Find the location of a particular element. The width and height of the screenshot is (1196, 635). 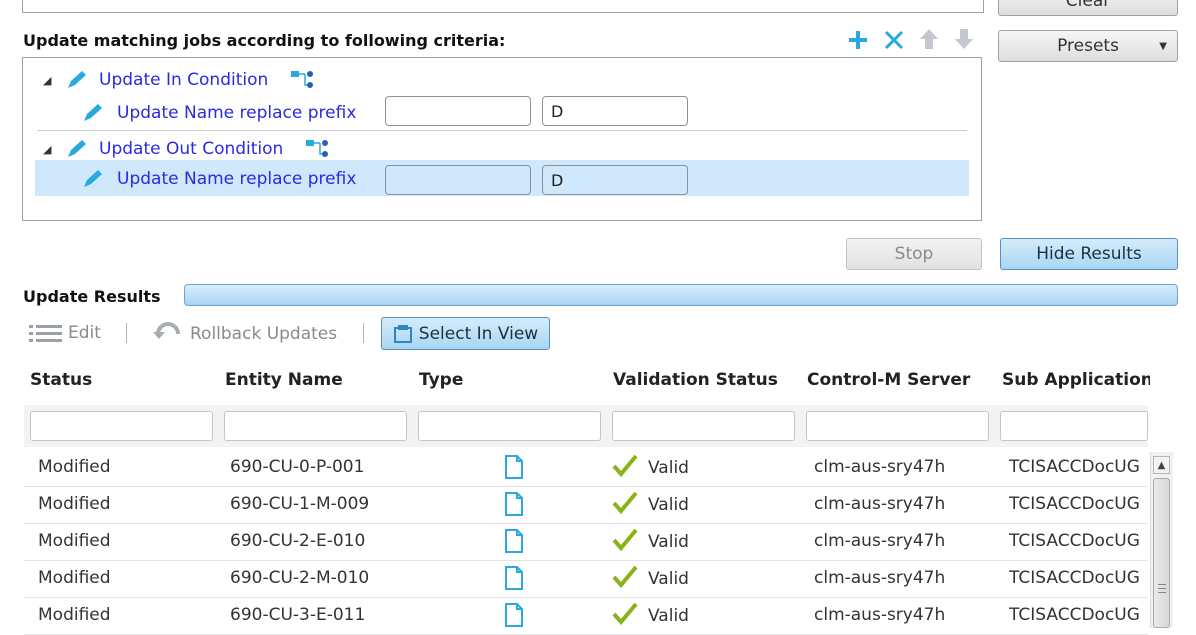

filter-validation-status-input is located at coordinates (703, 426).